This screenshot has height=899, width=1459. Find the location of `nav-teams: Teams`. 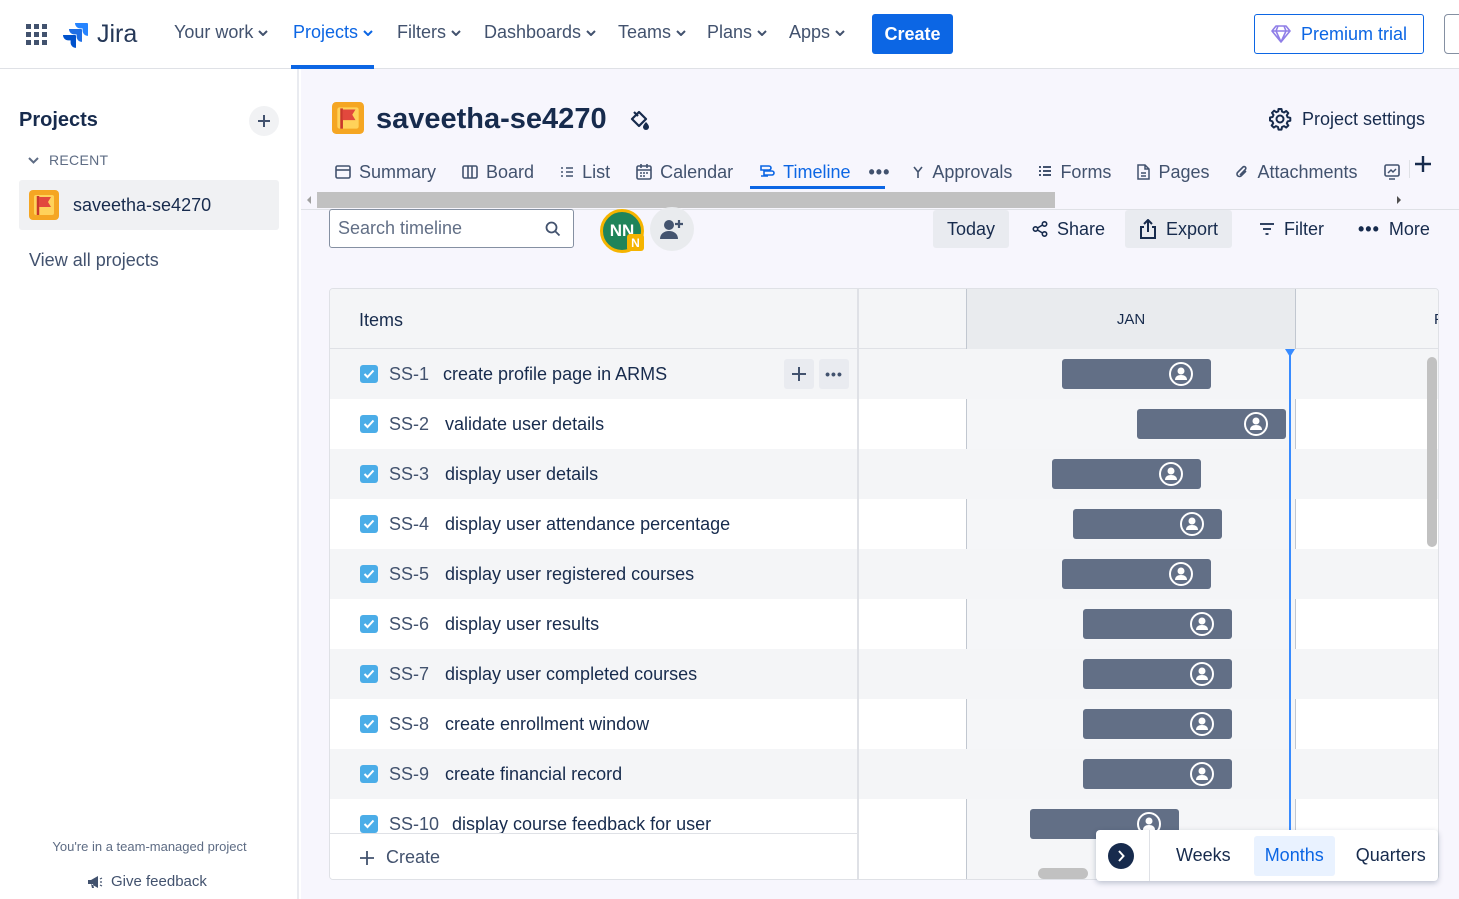

nav-teams: Teams is located at coordinates (652, 32).